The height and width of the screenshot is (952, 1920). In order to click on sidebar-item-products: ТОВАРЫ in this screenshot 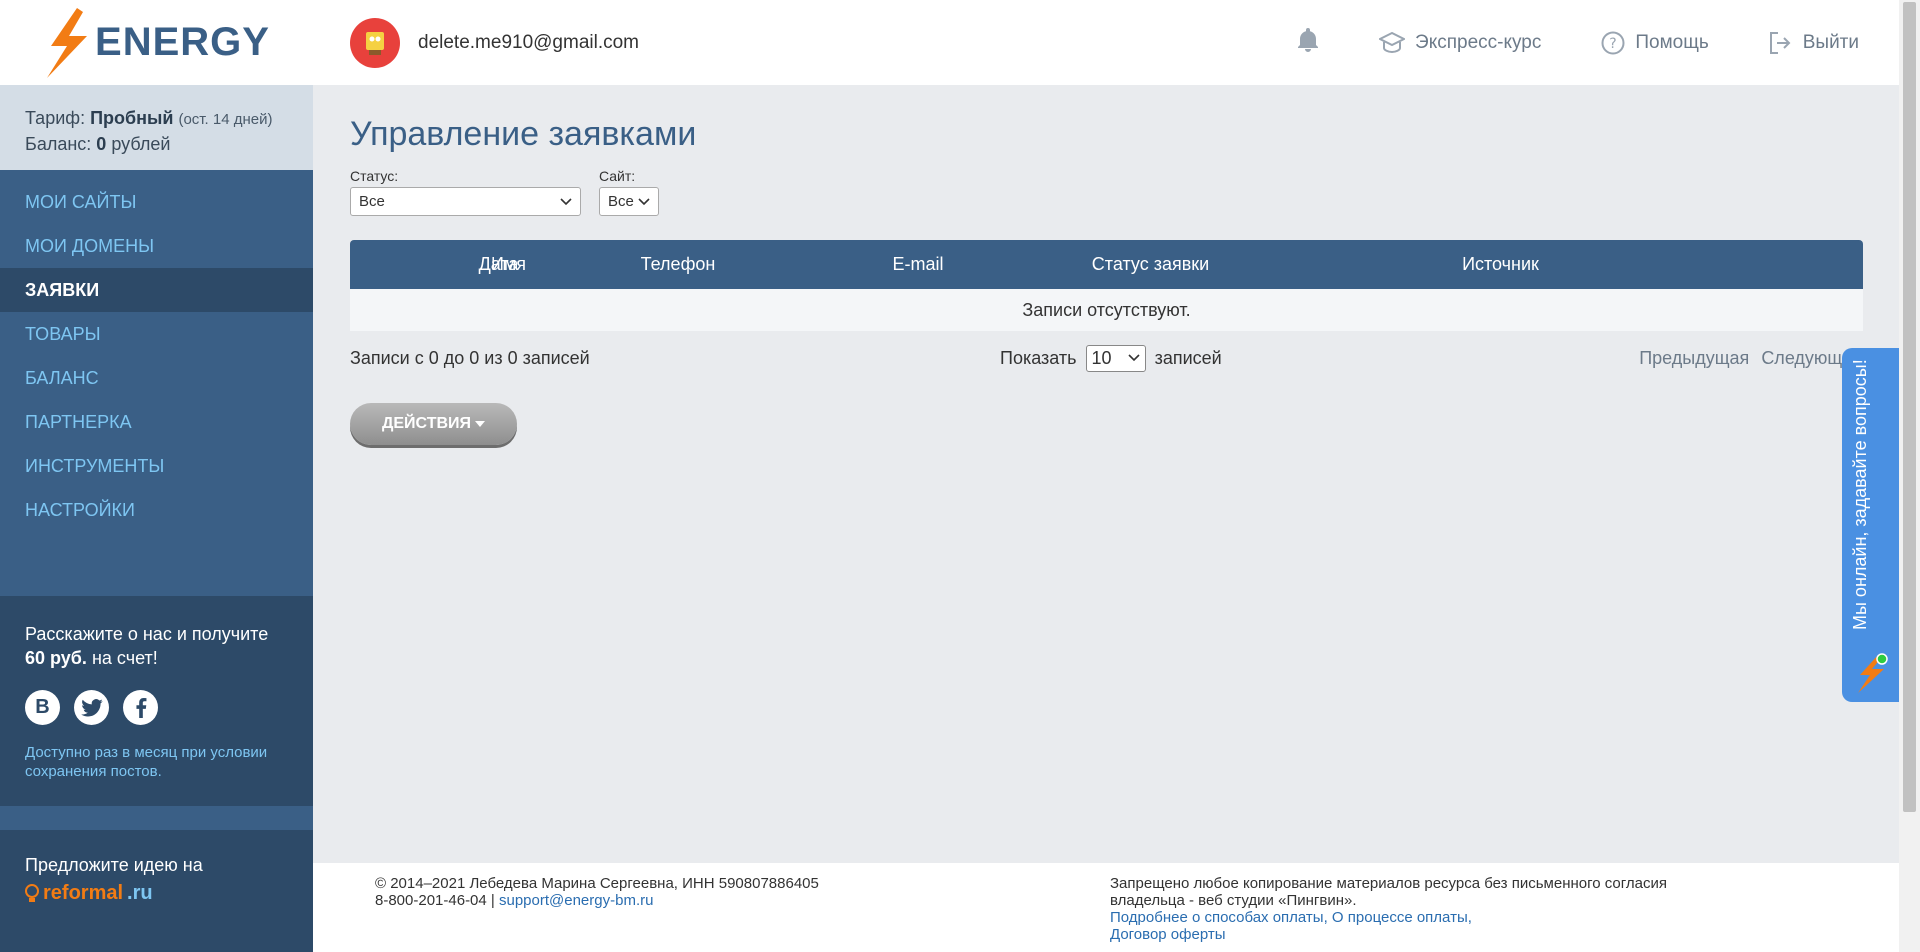, I will do `click(156, 334)`.